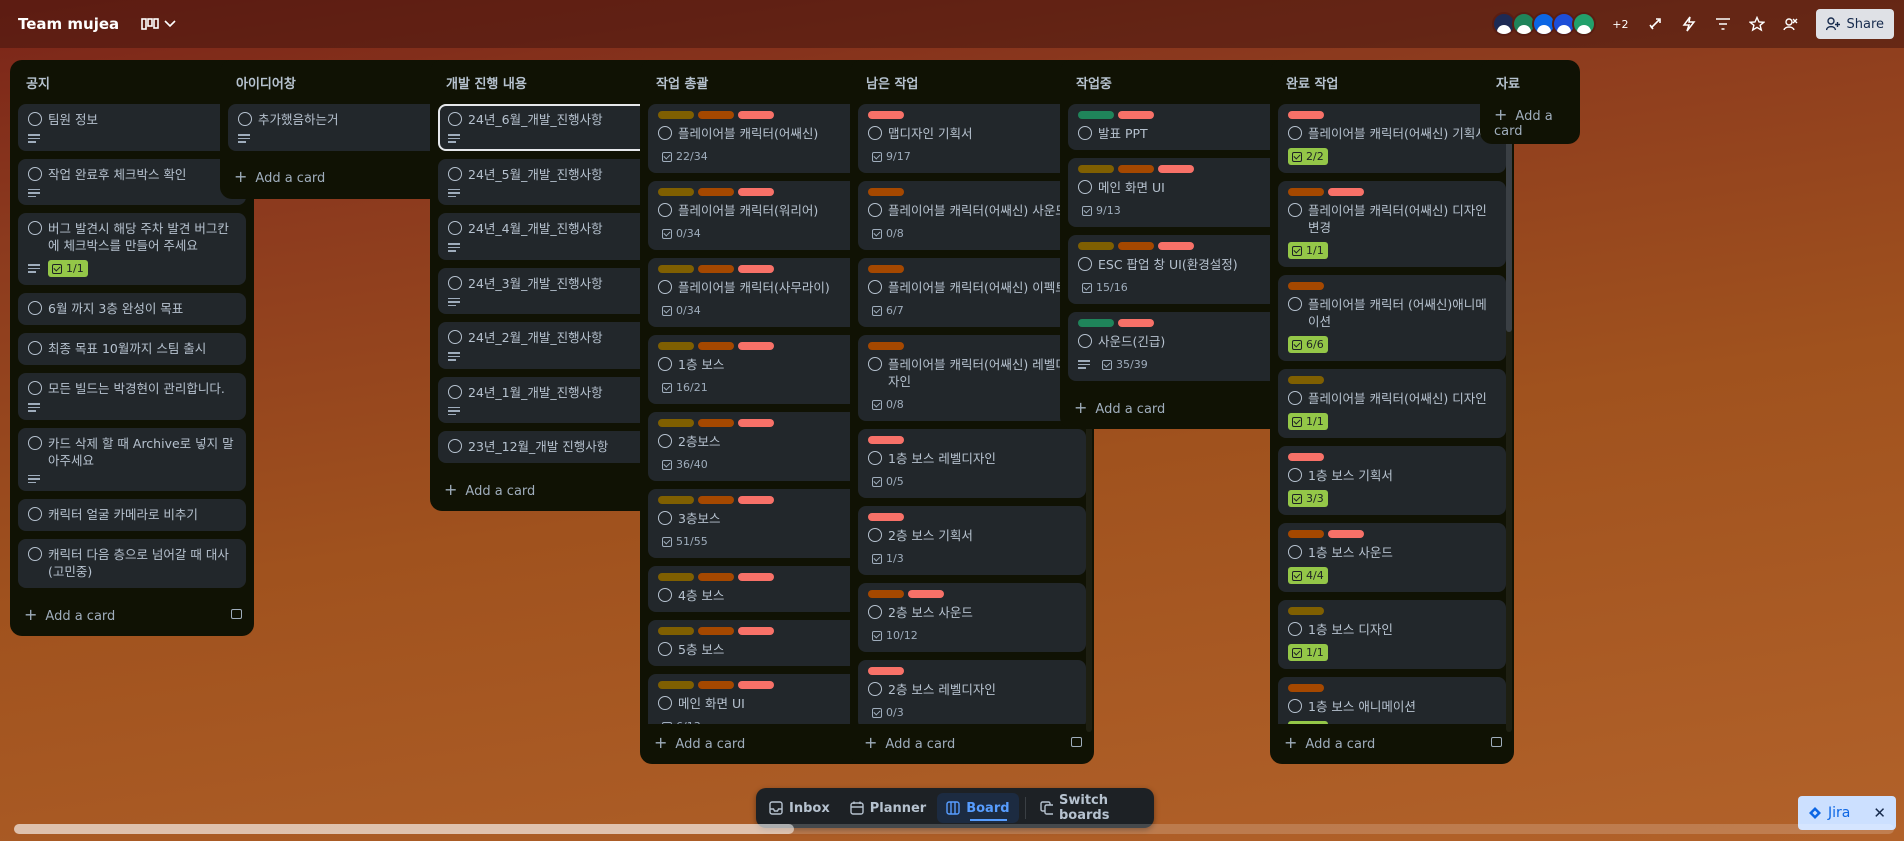  What do you see at coordinates (552, 447) in the screenshot?
I see `card: 23년_12월_개발 진행사항` at bounding box center [552, 447].